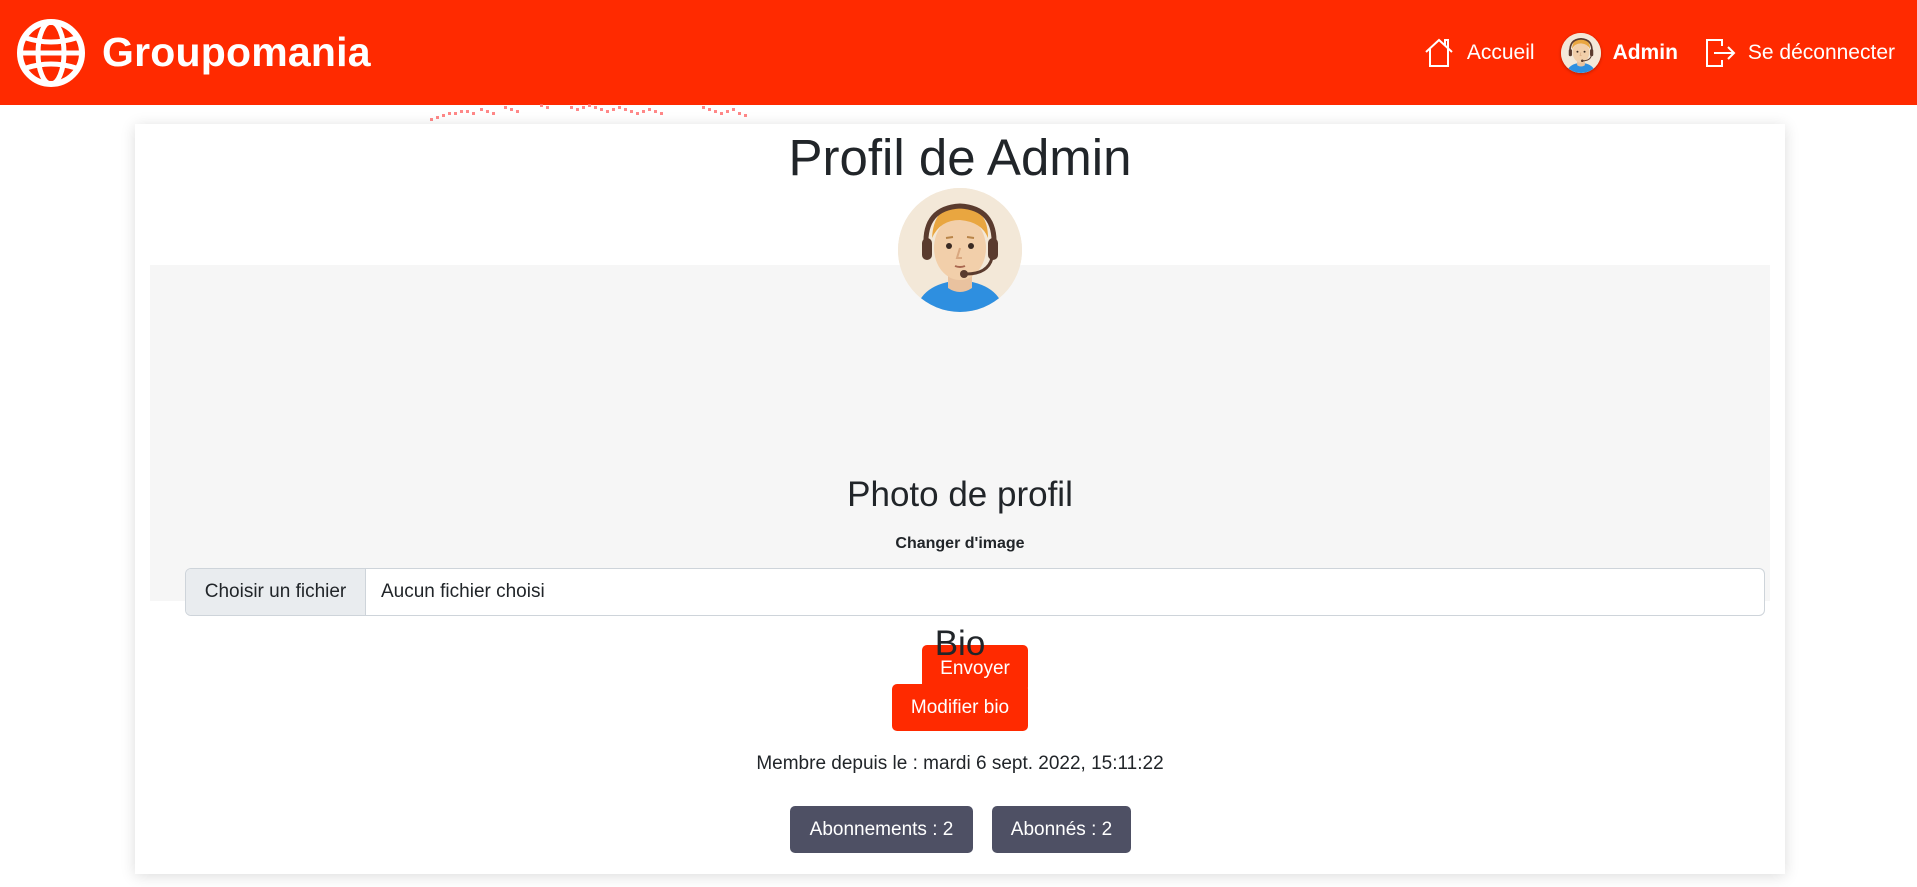 The image size is (1917, 887). What do you see at coordinates (236, 52) in the screenshot?
I see `brand-name: Groupomania` at bounding box center [236, 52].